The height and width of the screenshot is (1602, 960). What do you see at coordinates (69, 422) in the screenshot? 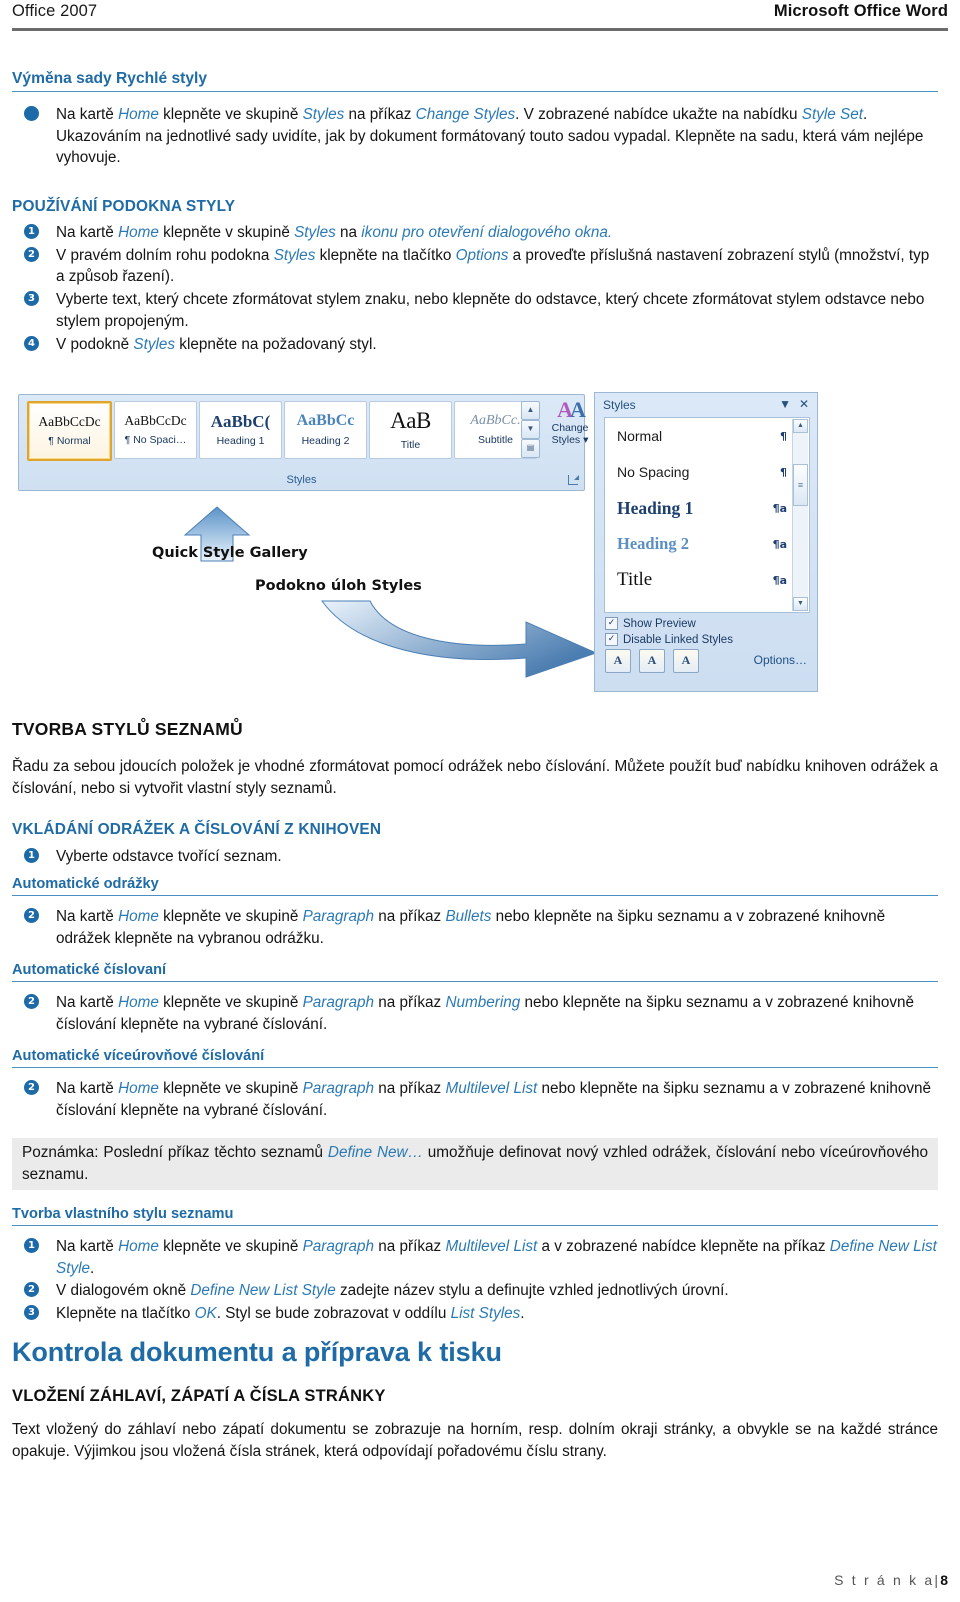
I see `gallery-preview: AaBbCcDc` at bounding box center [69, 422].